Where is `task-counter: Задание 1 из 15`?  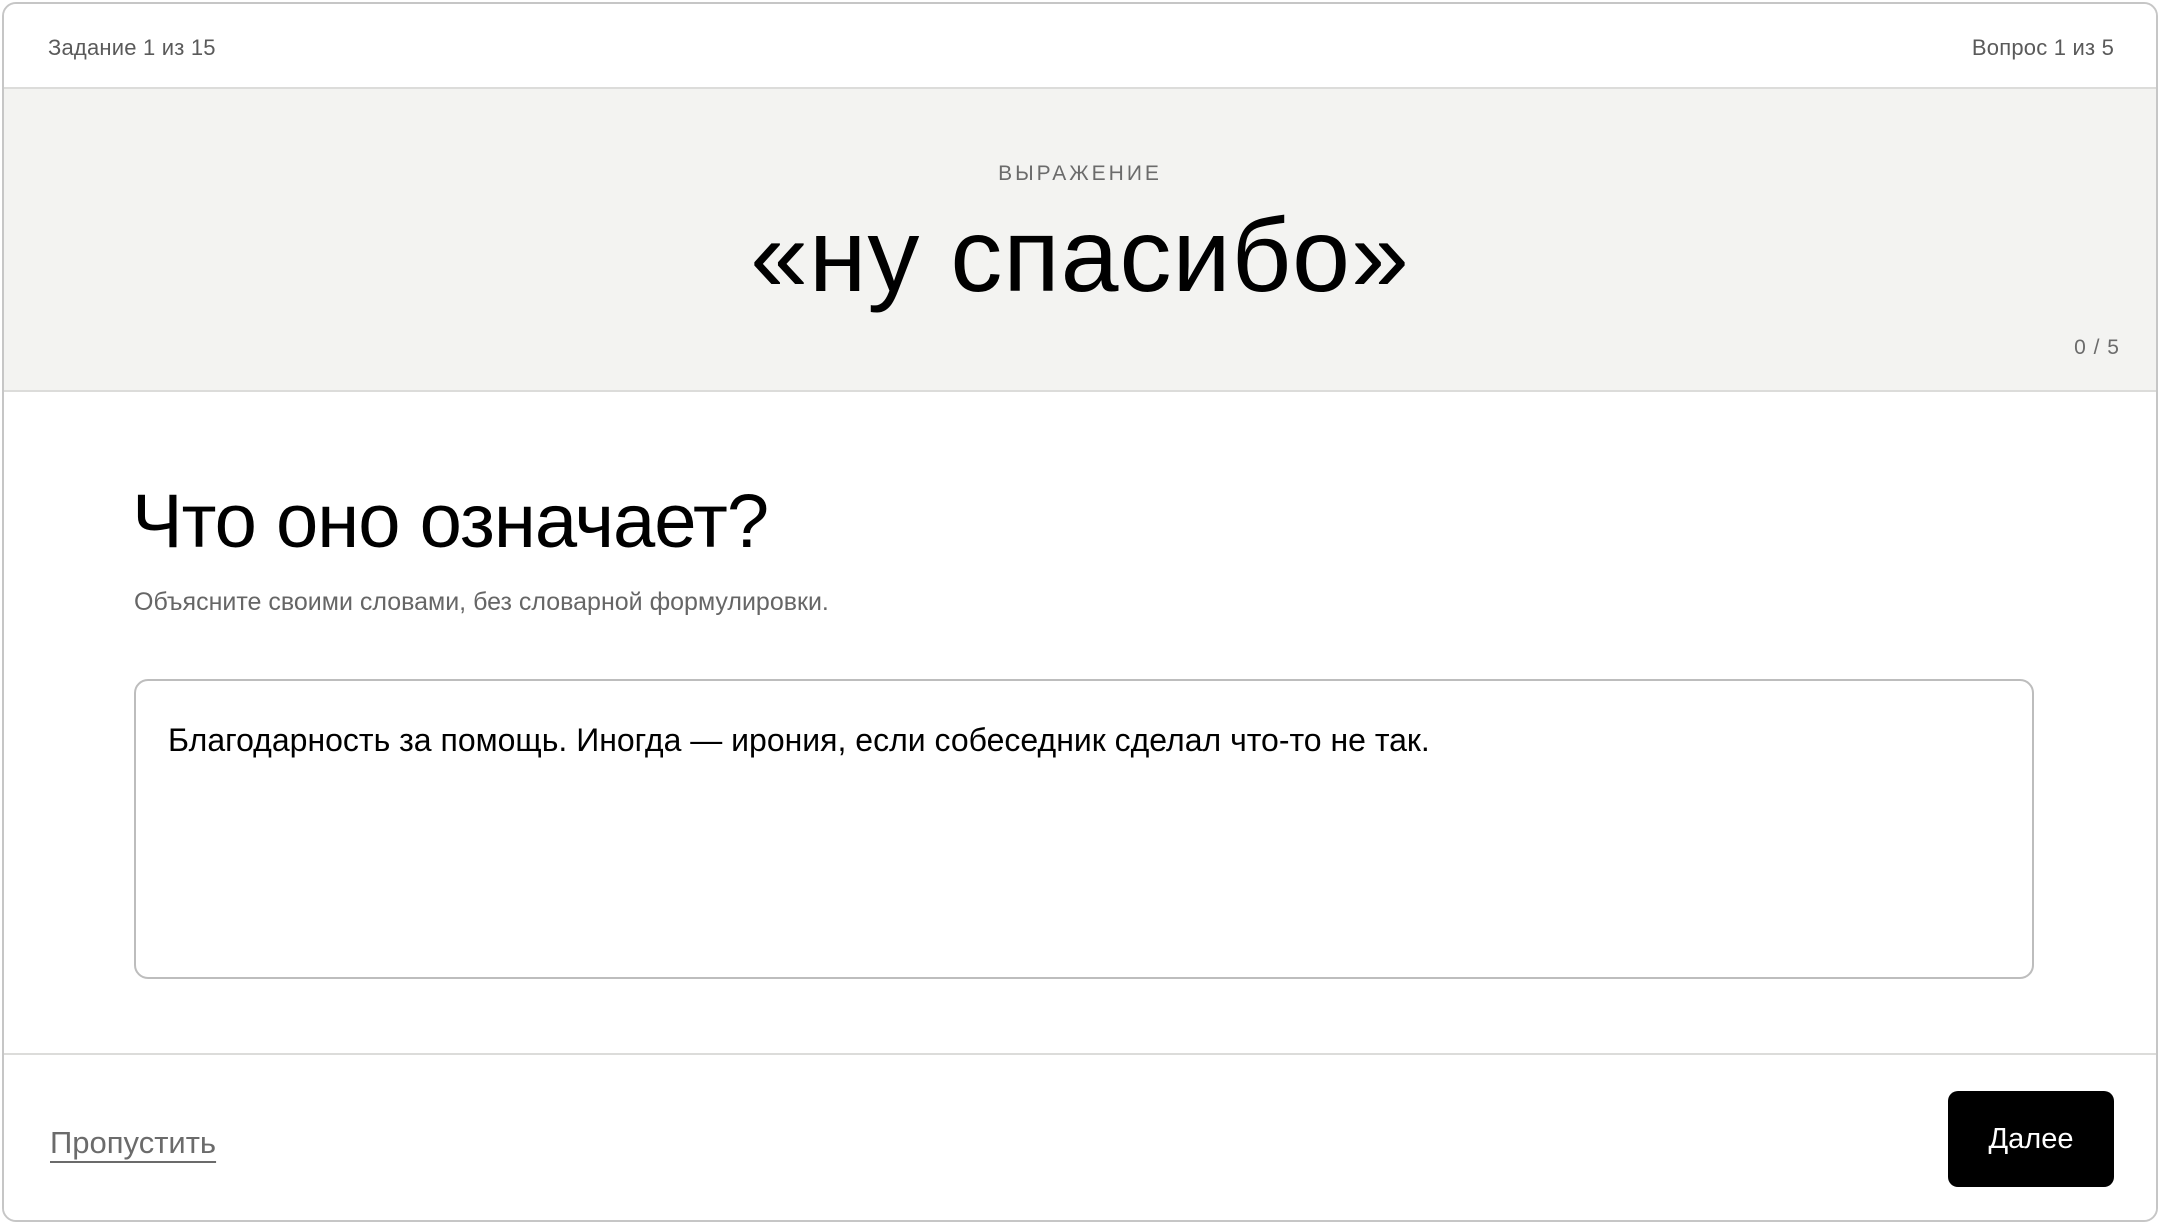
task-counter: Задание 1 из 15 is located at coordinates (132, 47).